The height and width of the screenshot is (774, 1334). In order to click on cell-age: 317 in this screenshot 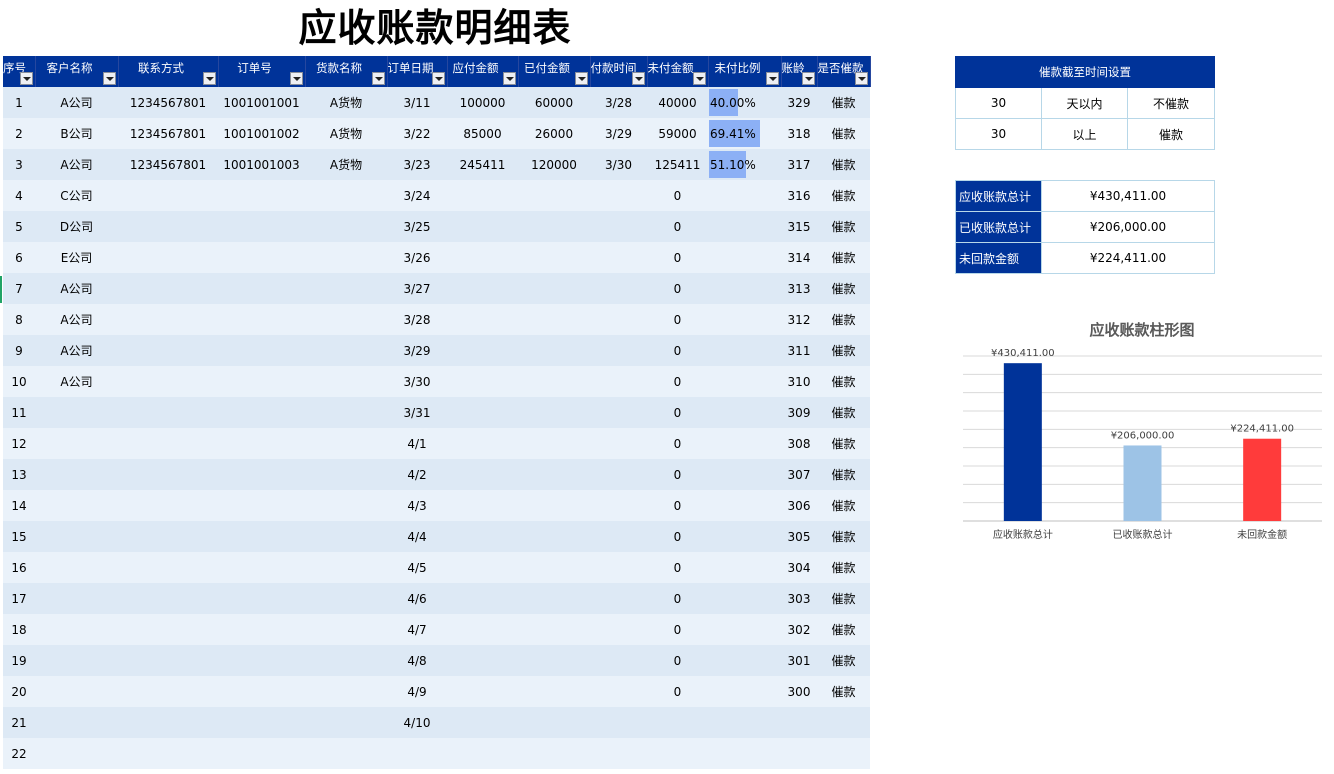, I will do `click(799, 164)`.